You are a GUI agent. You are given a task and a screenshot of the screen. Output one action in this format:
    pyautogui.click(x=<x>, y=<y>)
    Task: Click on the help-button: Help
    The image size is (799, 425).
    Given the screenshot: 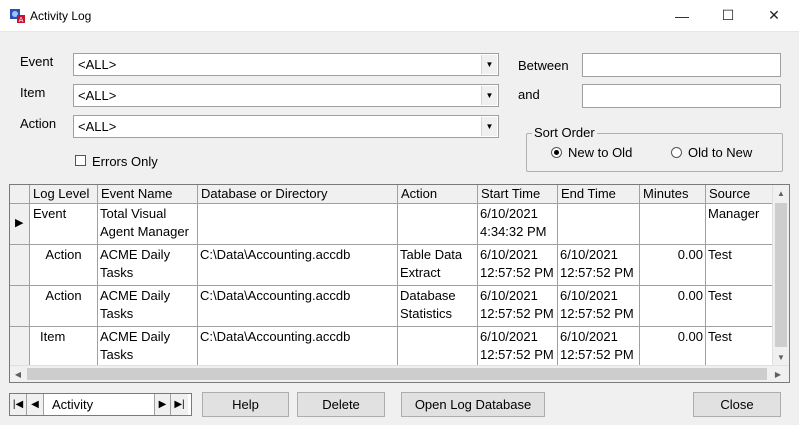 What is the action you would take?
    pyautogui.click(x=245, y=404)
    